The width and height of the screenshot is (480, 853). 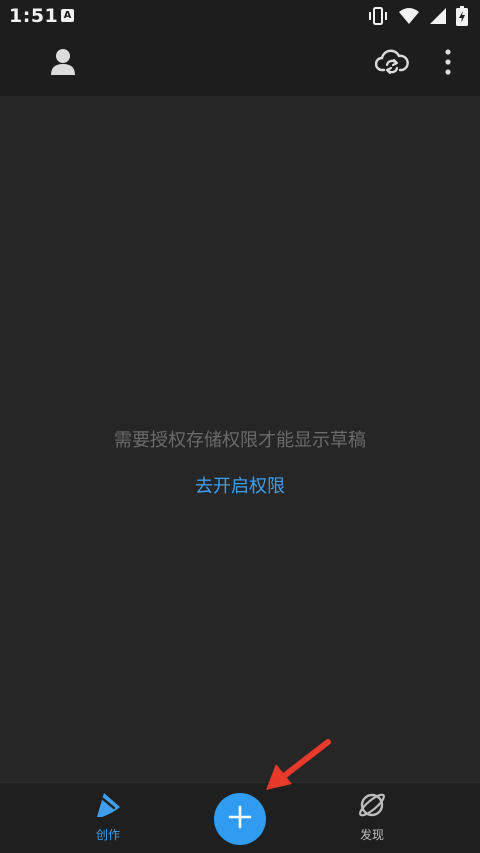 I want to click on notification-icon: A, so click(x=67, y=15).